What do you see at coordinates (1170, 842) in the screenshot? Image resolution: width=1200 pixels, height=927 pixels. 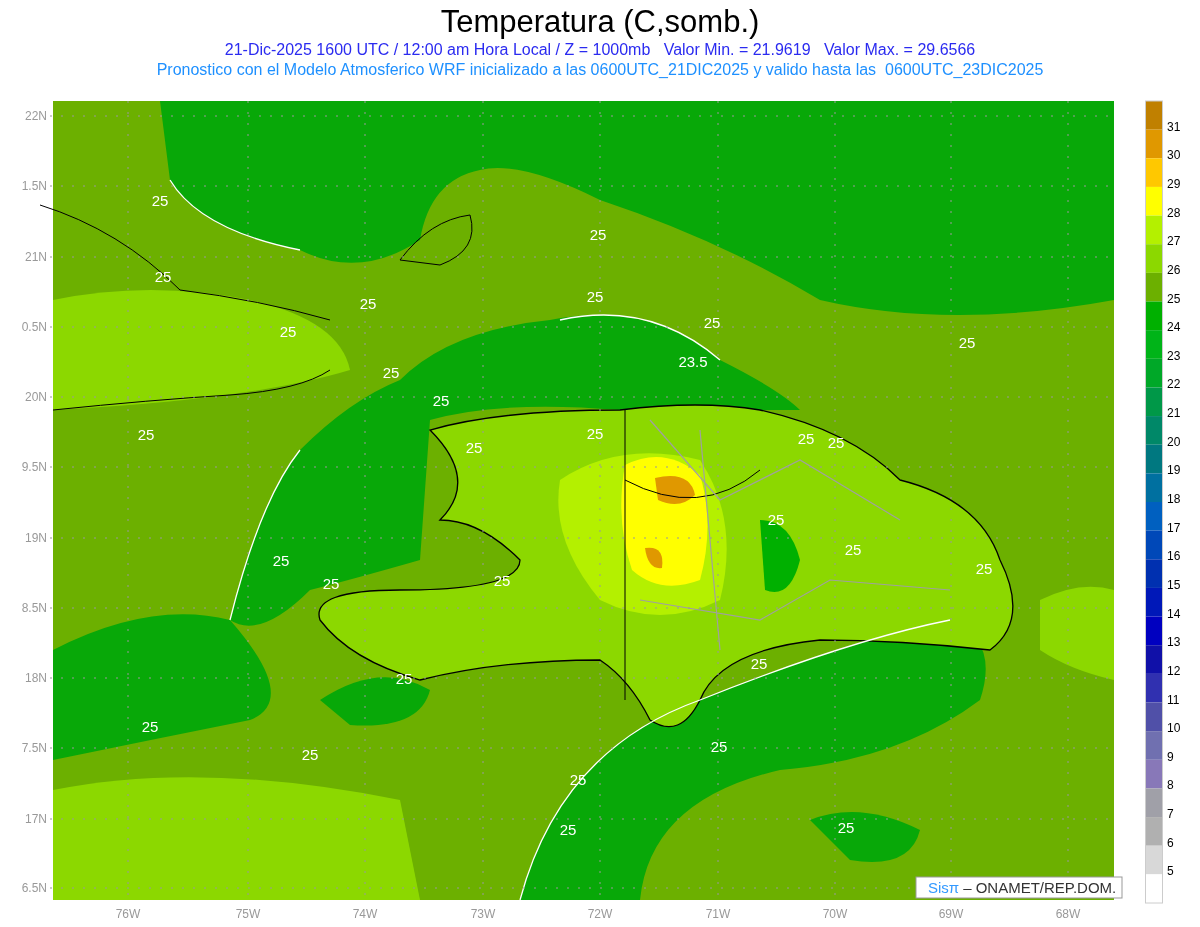 I see `scale-label: 6` at bounding box center [1170, 842].